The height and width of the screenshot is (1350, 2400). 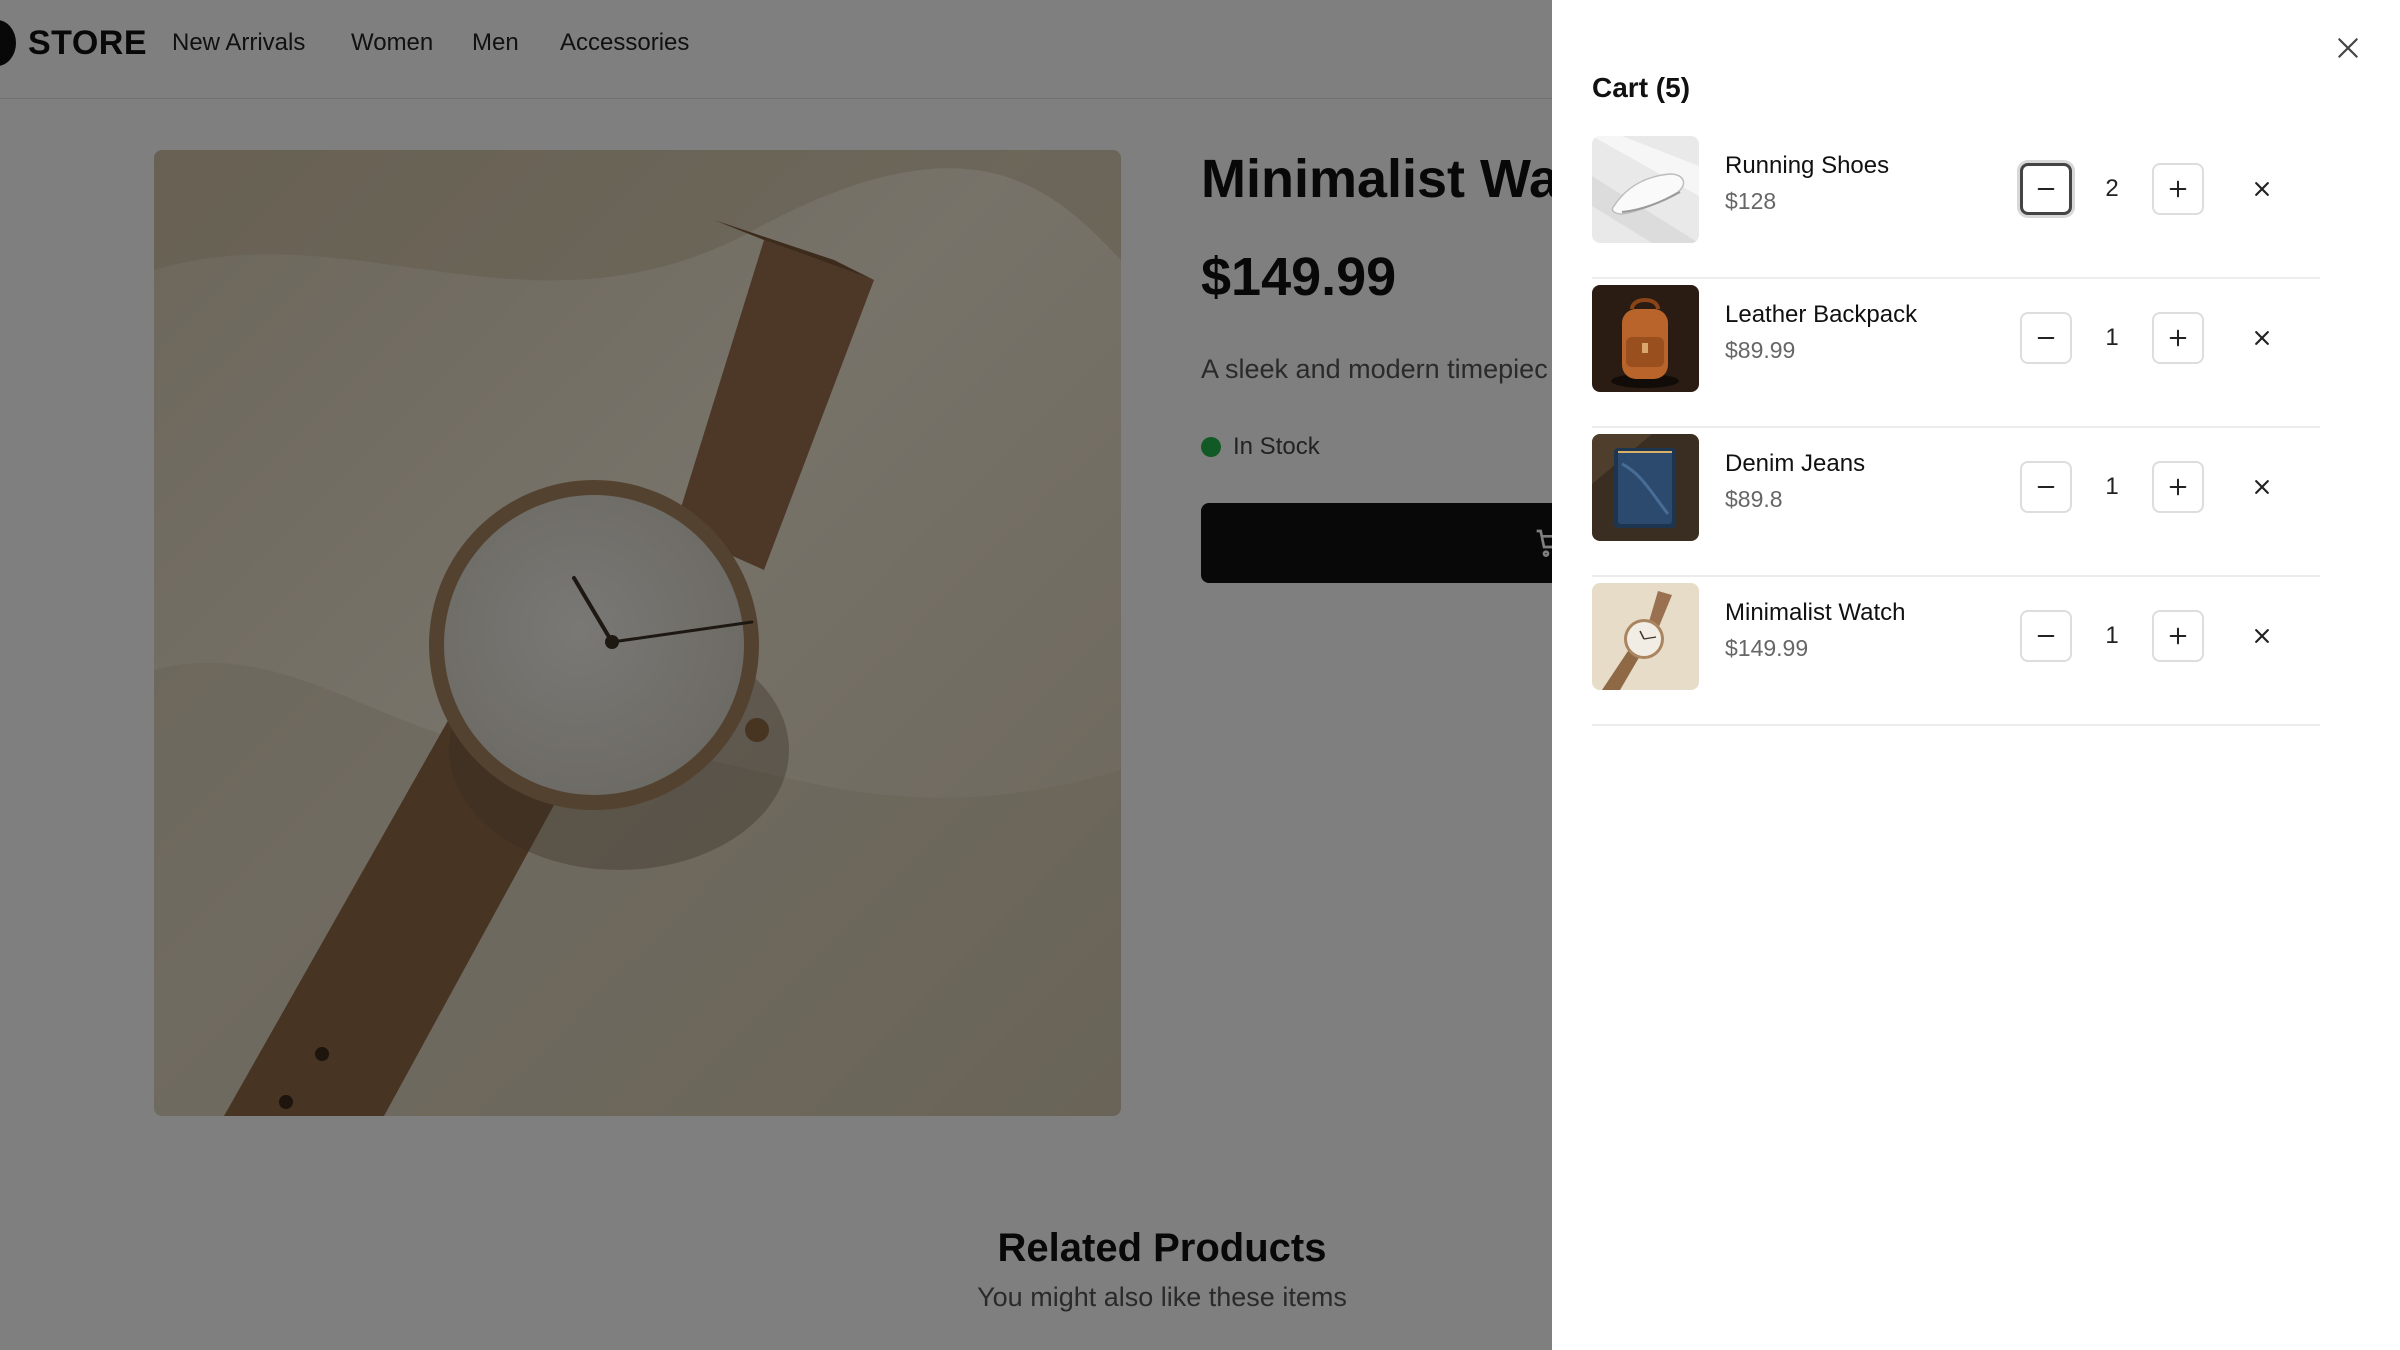 I want to click on cart-item: Minimalist Watch $149.99 1, so click(x=1956, y=651).